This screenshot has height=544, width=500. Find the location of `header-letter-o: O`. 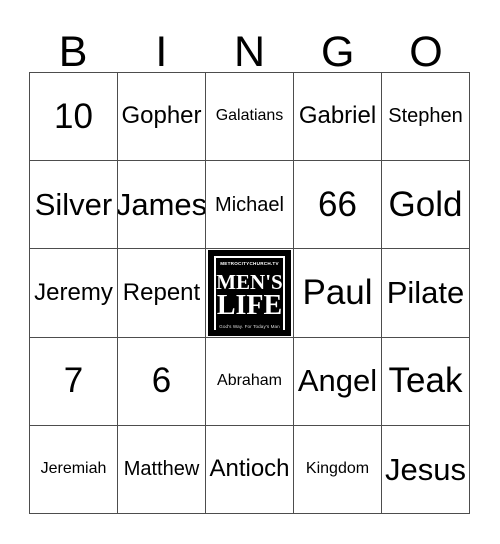

header-letter-o: O is located at coordinates (426, 52).